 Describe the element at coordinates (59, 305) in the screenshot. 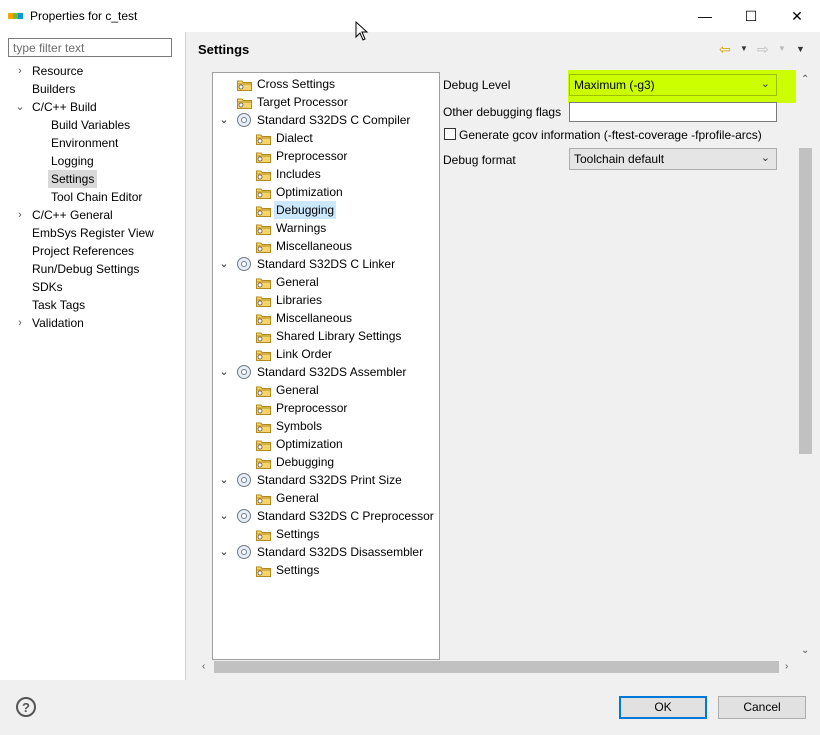

I see `nav-item-label: Task Tags` at that location.